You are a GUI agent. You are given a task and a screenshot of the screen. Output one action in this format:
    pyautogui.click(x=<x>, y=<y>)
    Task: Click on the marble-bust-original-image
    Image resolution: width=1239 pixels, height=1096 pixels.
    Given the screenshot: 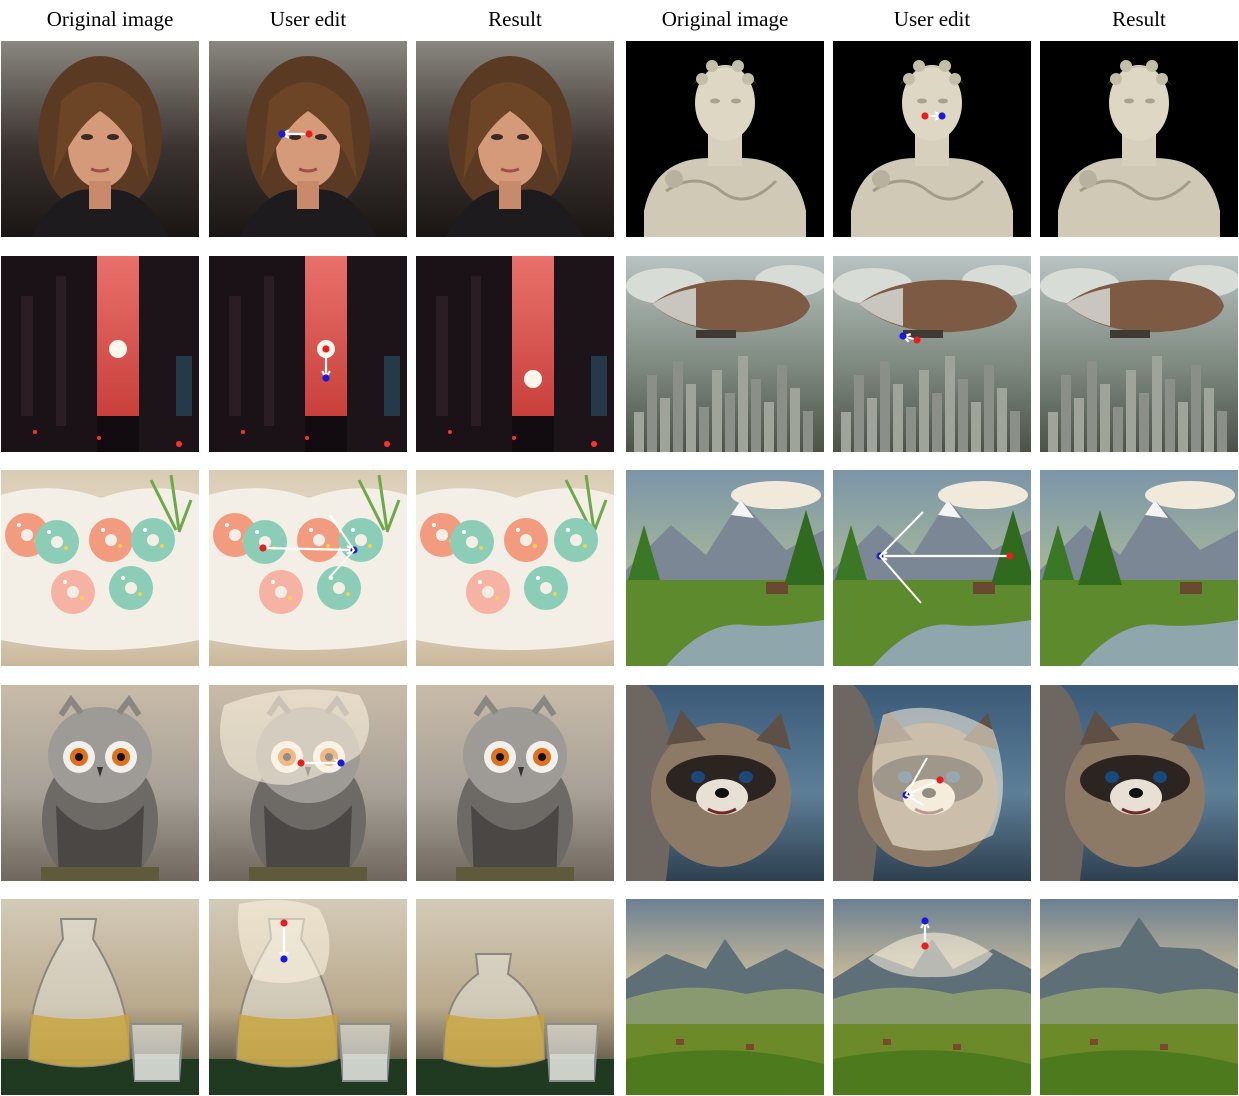 What is the action you would take?
    pyautogui.click(x=725, y=139)
    